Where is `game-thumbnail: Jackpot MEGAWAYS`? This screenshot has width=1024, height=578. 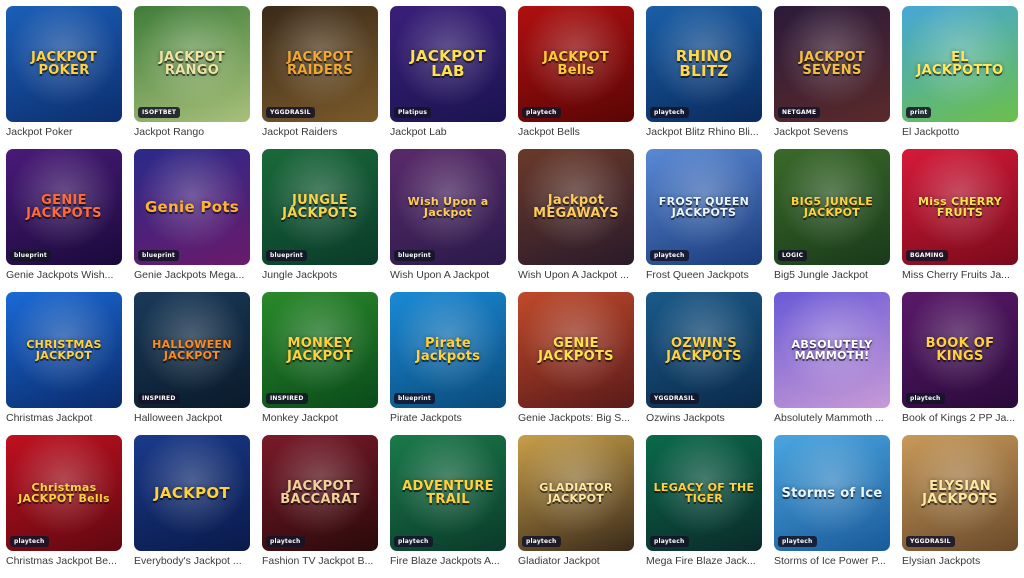
game-thumbnail: Jackpot MEGAWAYS is located at coordinates (576, 207).